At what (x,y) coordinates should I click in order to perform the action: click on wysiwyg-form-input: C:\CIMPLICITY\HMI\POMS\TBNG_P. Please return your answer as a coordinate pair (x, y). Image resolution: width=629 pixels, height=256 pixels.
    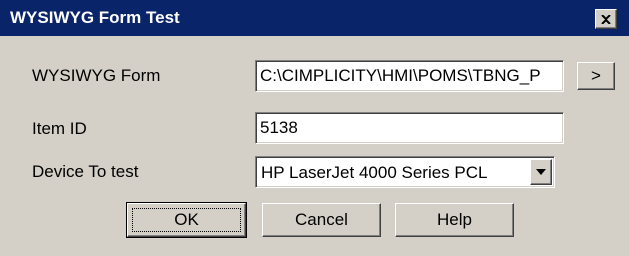
    Looking at the image, I should click on (409, 76).